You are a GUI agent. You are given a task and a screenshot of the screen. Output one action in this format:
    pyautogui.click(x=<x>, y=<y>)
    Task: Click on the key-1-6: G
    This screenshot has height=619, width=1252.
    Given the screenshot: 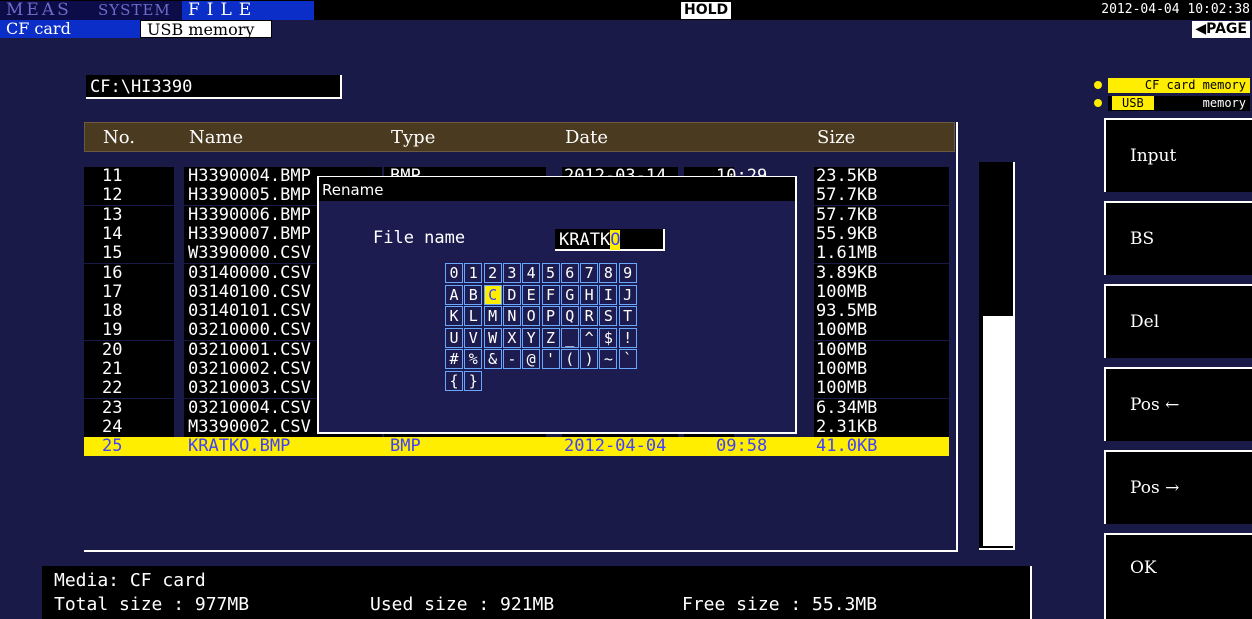 What is the action you would take?
    pyautogui.click(x=569, y=294)
    